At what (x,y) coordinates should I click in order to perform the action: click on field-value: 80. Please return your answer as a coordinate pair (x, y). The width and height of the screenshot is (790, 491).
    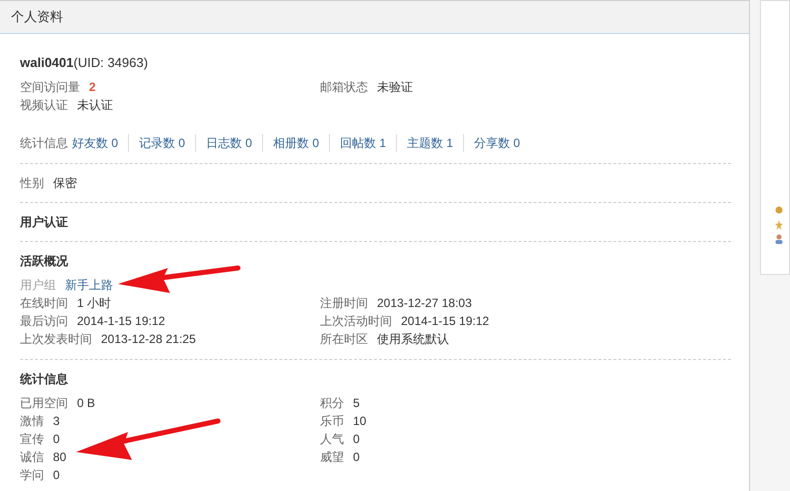
    Looking at the image, I should click on (59, 457).